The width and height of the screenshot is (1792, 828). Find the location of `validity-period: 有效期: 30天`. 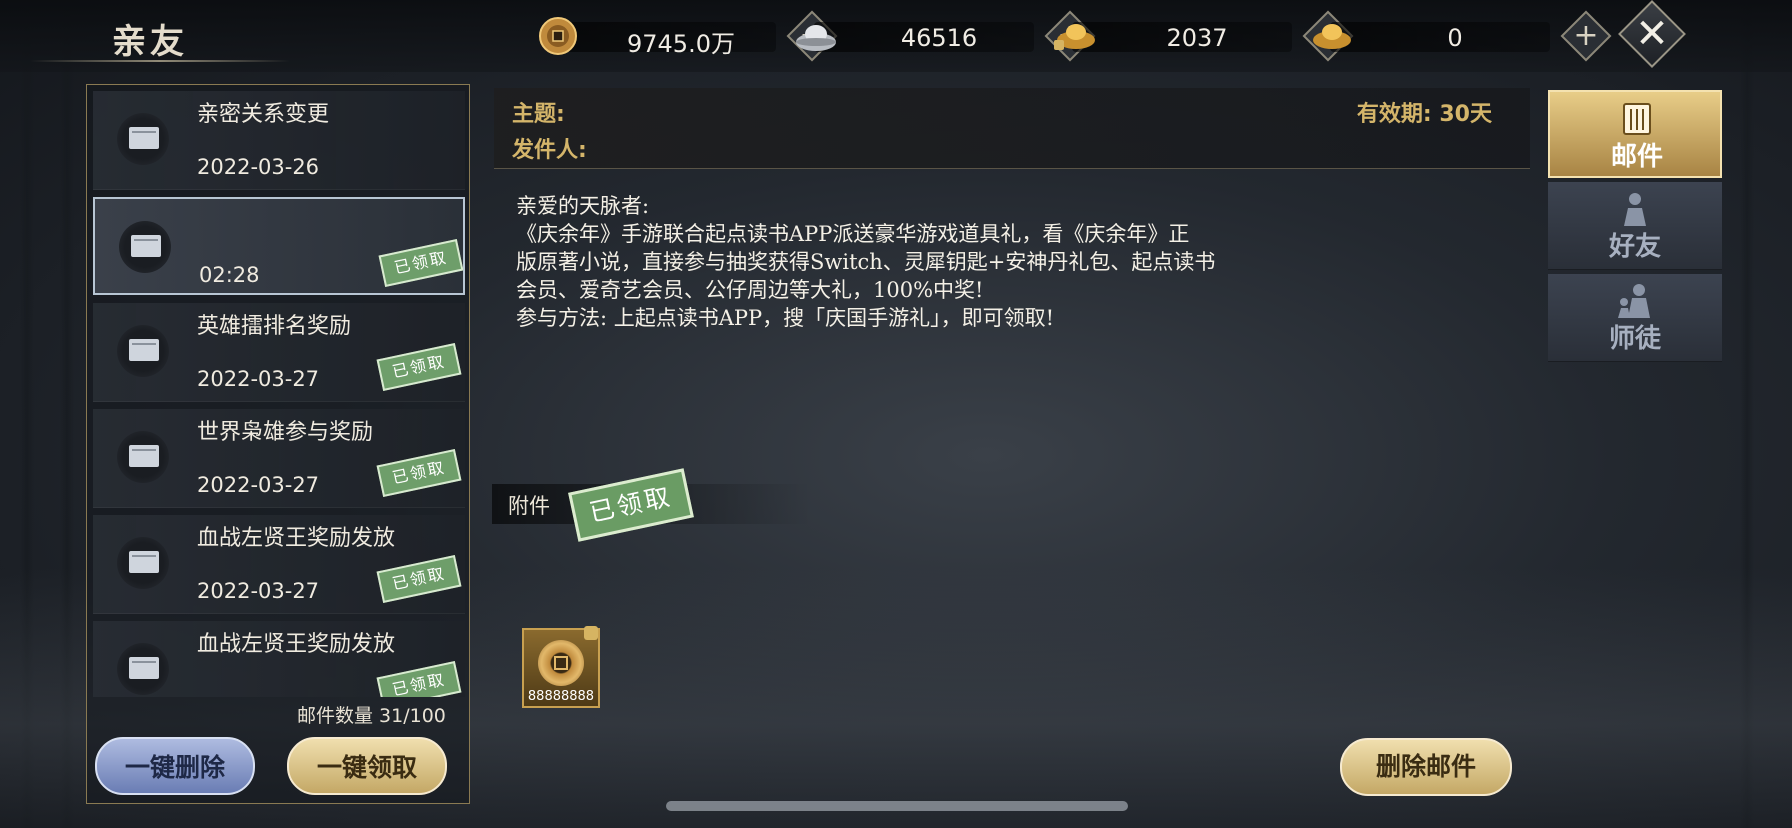

validity-period: 有效期: 30天 is located at coordinates (1424, 114).